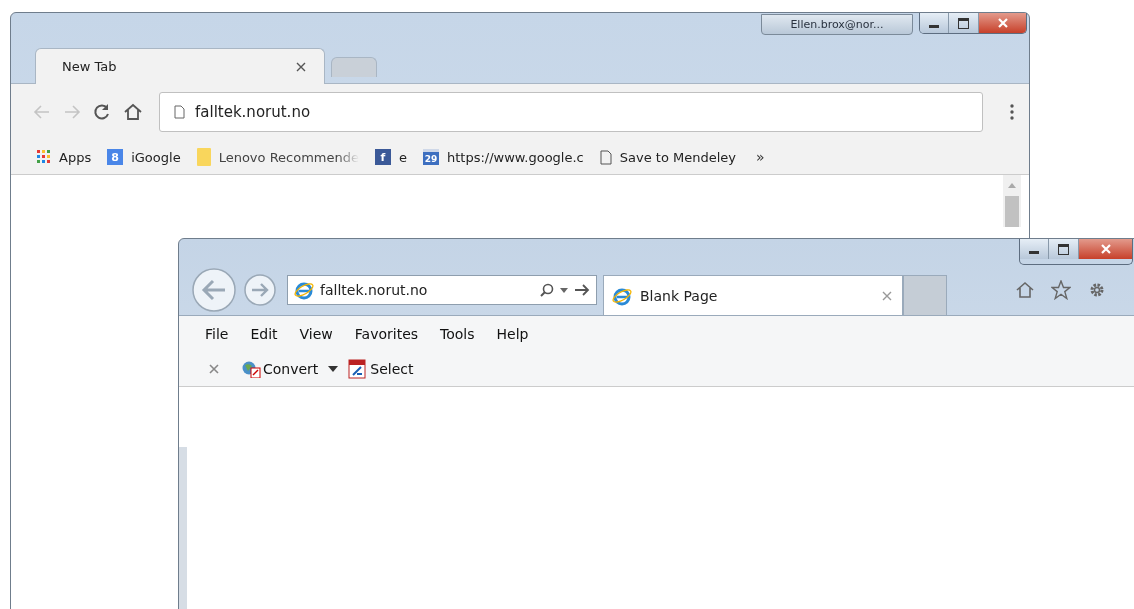 This screenshot has height=609, width=1134. What do you see at coordinates (1012, 201) in the screenshot?
I see `scrollbar` at bounding box center [1012, 201].